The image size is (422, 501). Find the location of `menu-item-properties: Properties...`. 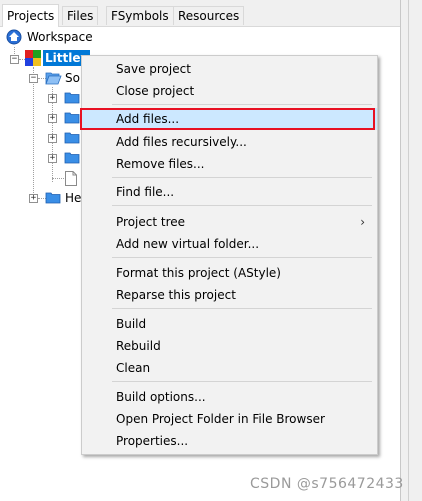

menu-item-properties: Properties... is located at coordinates (229, 441).